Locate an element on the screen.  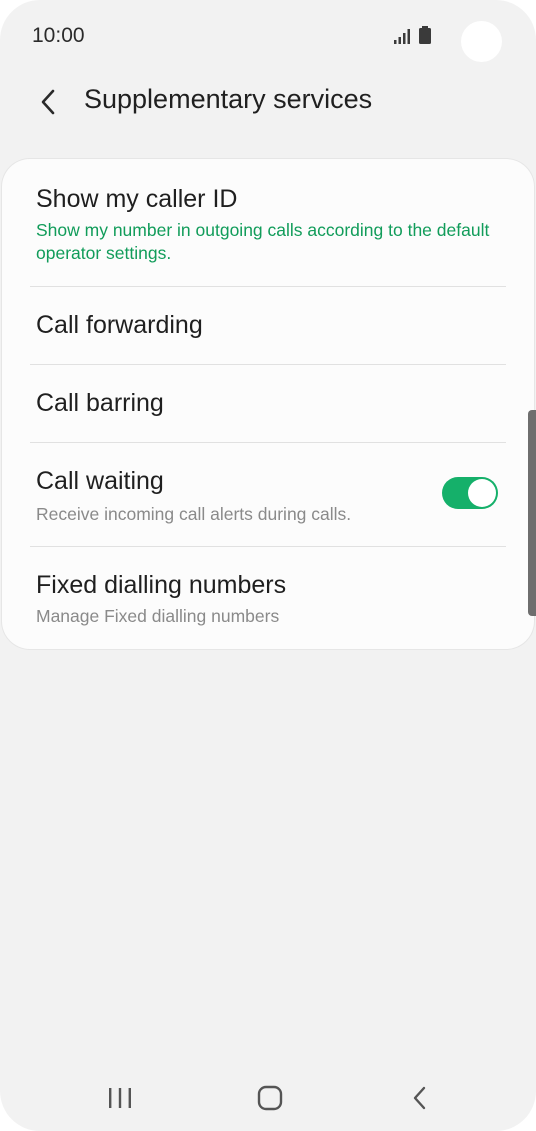
status-time: 10:00 is located at coordinates (58, 35).